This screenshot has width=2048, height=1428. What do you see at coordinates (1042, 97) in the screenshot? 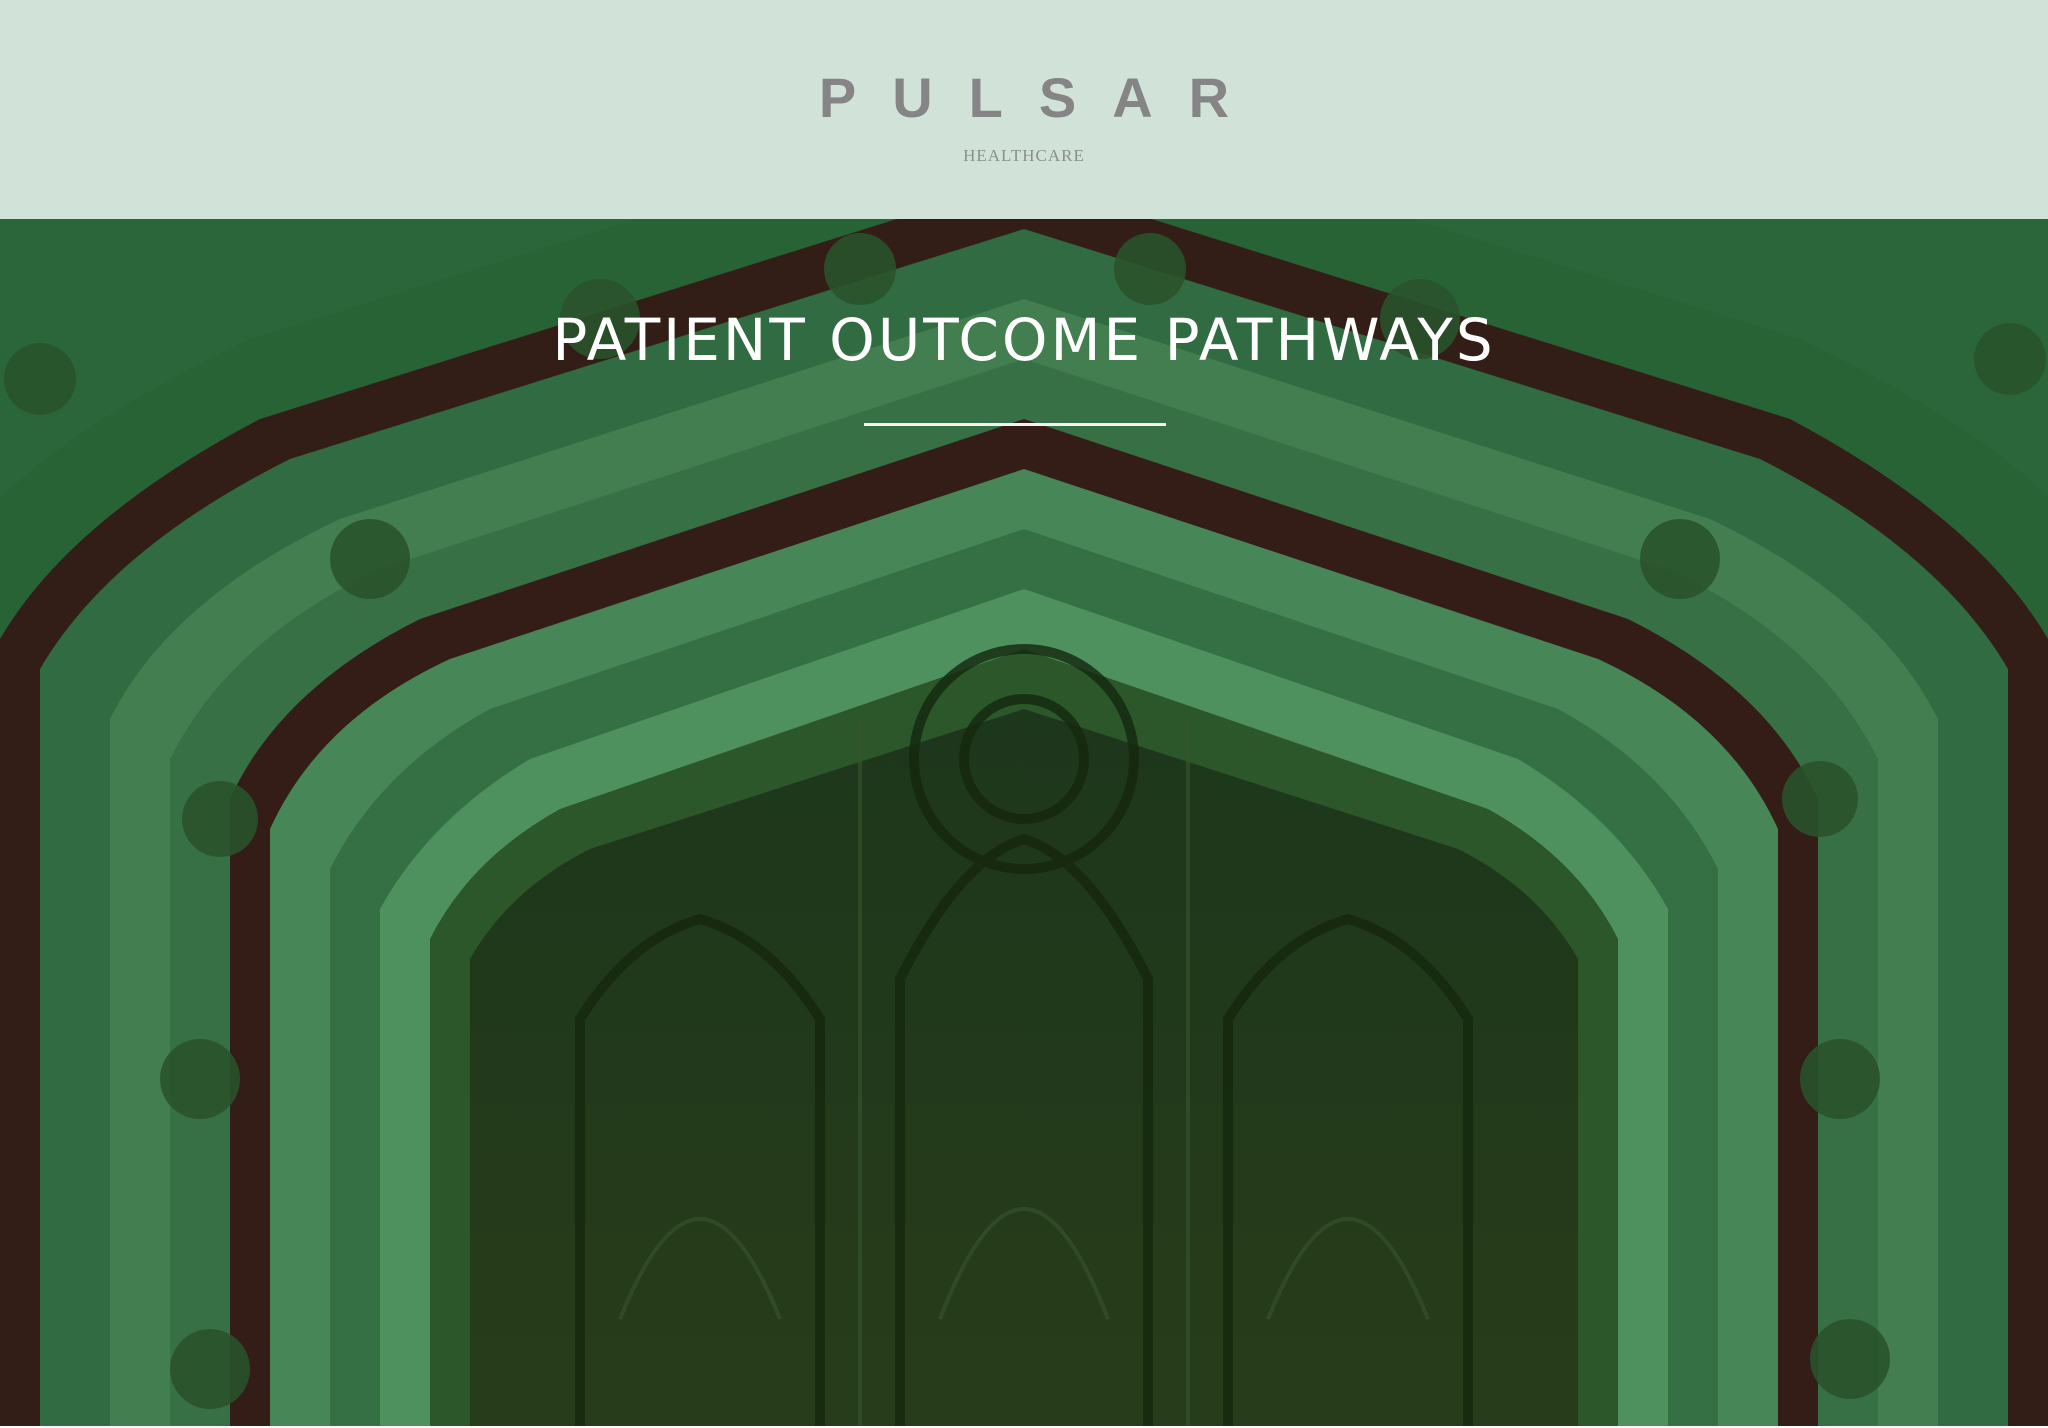
I see `brand-logo: PULSAR` at bounding box center [1042, 97].